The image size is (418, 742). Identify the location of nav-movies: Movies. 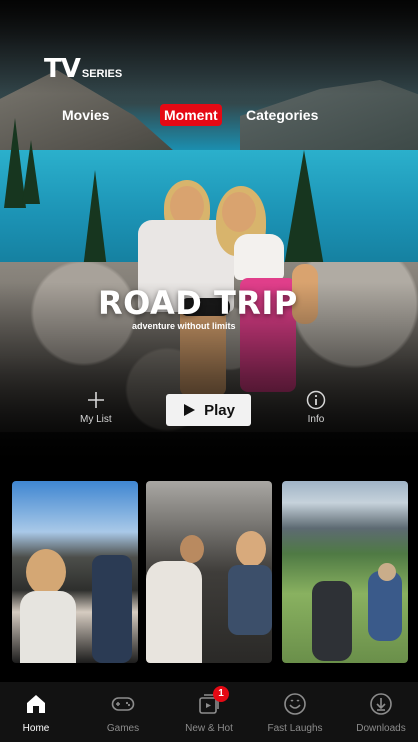
(85, 115).